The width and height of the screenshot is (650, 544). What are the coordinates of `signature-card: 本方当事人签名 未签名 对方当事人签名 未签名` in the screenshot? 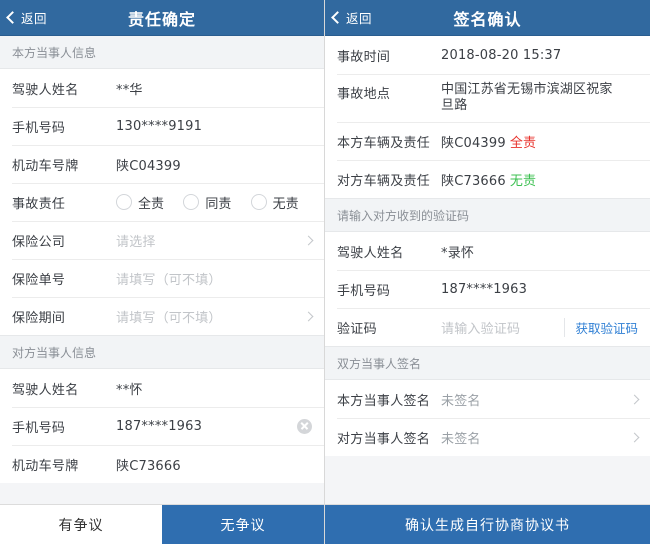 It's located at (487, 418).